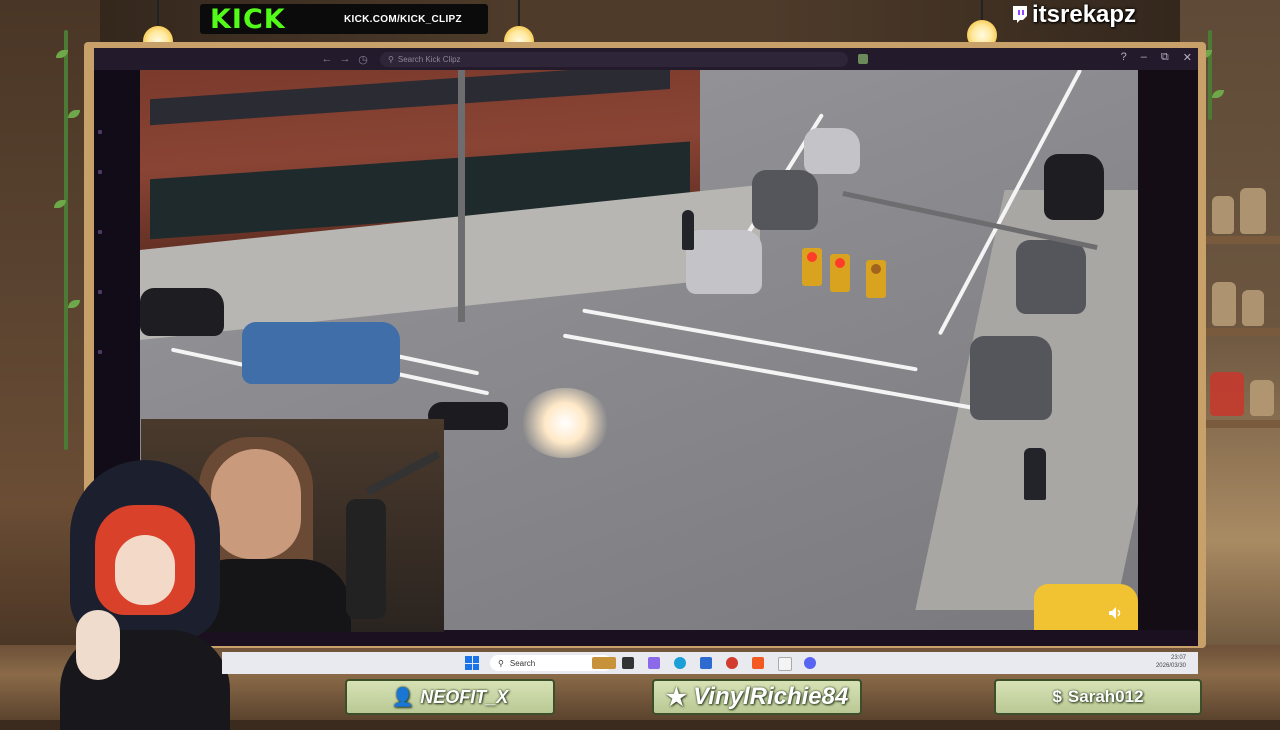 This screenshot has width=1280, height=730. What do you see at coordinates (810, 663) in the screenshot?
I see `discord-icon` at bounding box center [810, 663].